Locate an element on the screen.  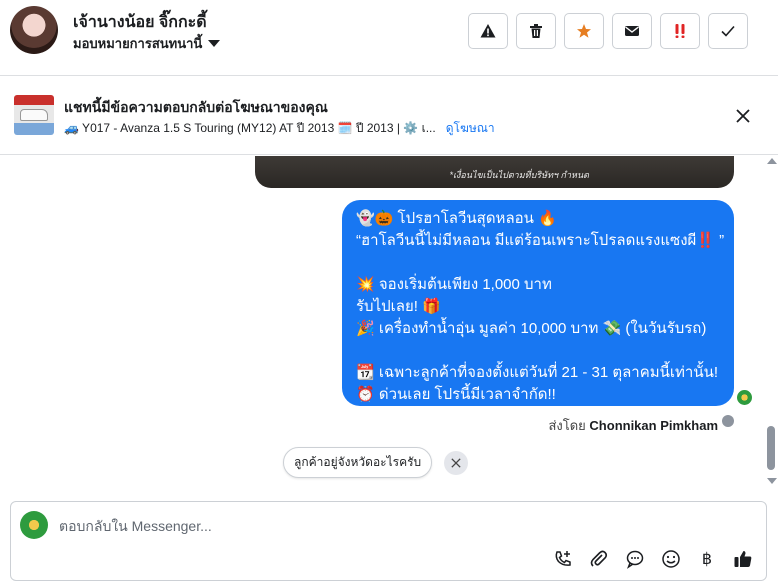
dismiss-suggestion-button is located at coordinates (456, 463).